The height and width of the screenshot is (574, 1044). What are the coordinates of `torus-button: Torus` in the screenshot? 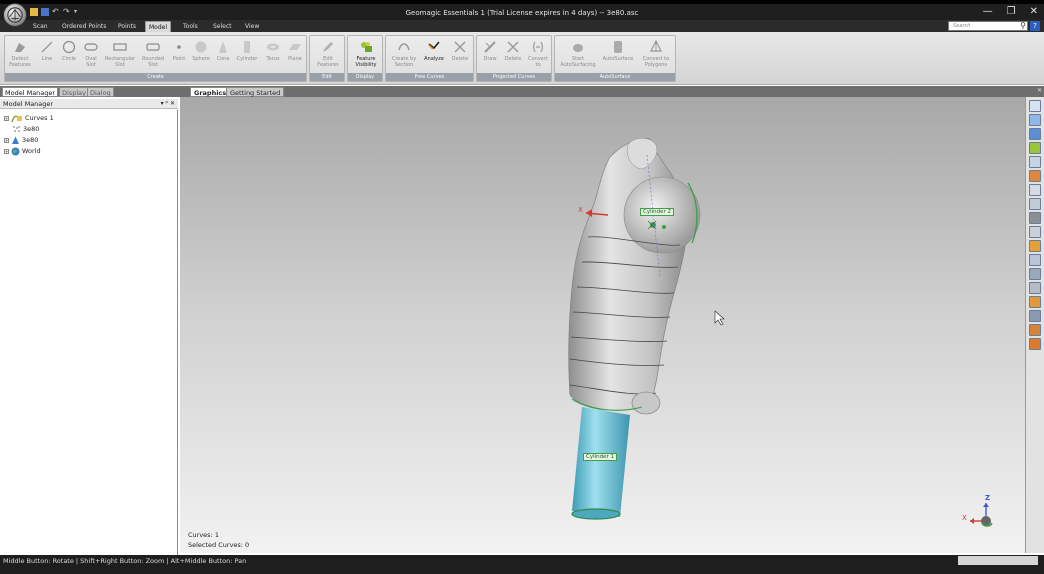 It's located at (273, 51).